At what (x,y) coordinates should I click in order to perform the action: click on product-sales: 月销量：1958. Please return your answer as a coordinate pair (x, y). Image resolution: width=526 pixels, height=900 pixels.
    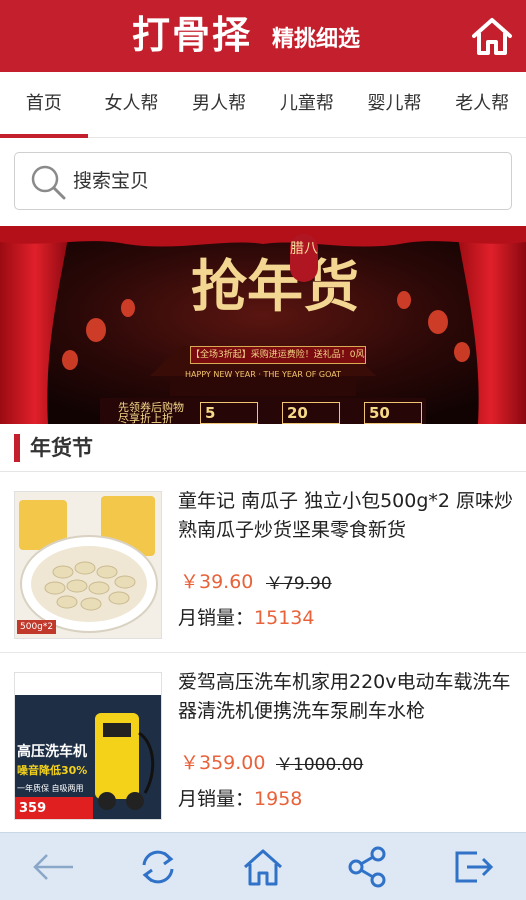
    Looking at the image, I should click on (240, 797).